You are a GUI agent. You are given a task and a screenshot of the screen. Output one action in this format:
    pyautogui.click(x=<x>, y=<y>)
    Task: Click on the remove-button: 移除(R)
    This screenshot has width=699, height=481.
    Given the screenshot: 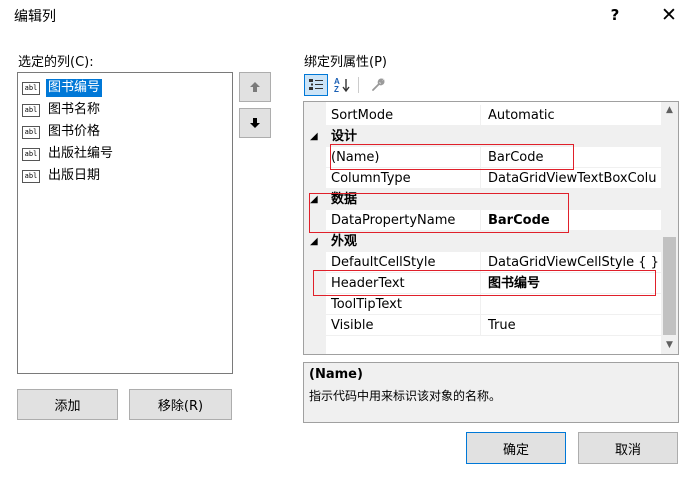 What is the action you would take?
    pyautogui.click(x=180, y=404)
    